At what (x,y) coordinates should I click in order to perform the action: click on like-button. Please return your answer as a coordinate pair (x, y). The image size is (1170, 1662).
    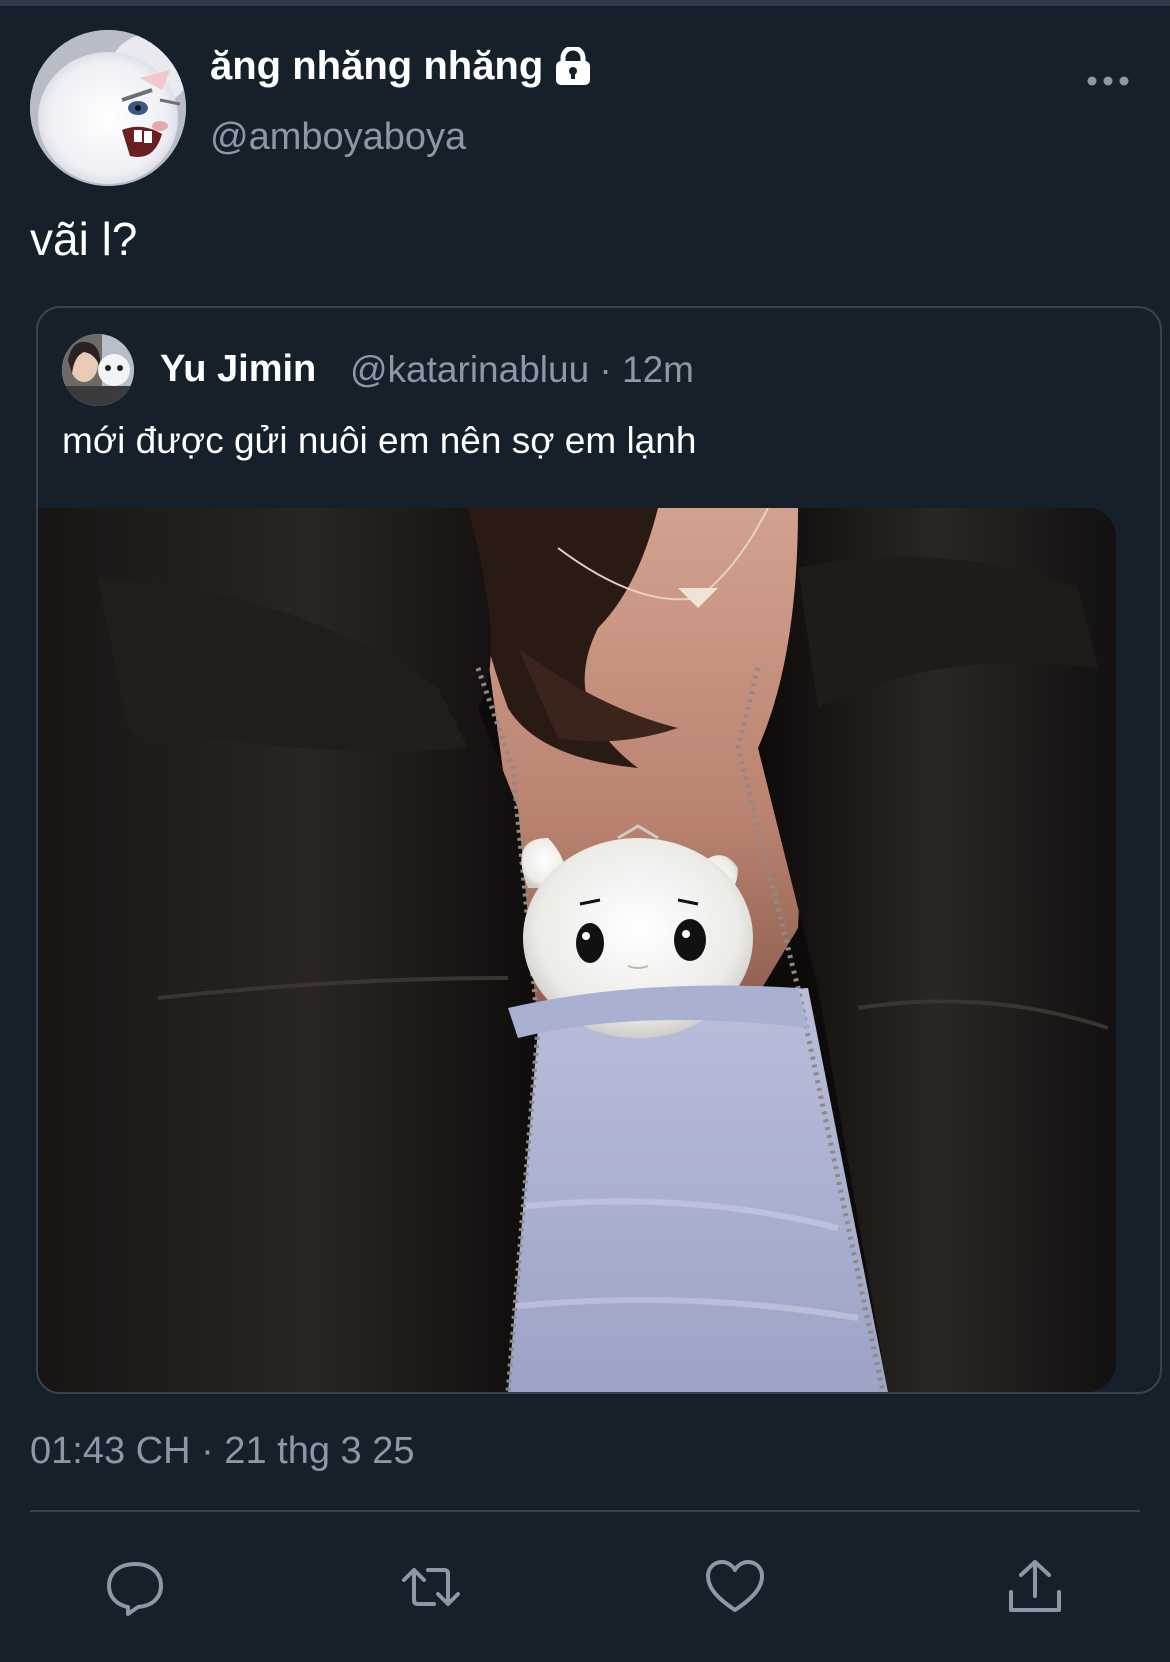
    Looking at the image, I should click on (735, 1587).